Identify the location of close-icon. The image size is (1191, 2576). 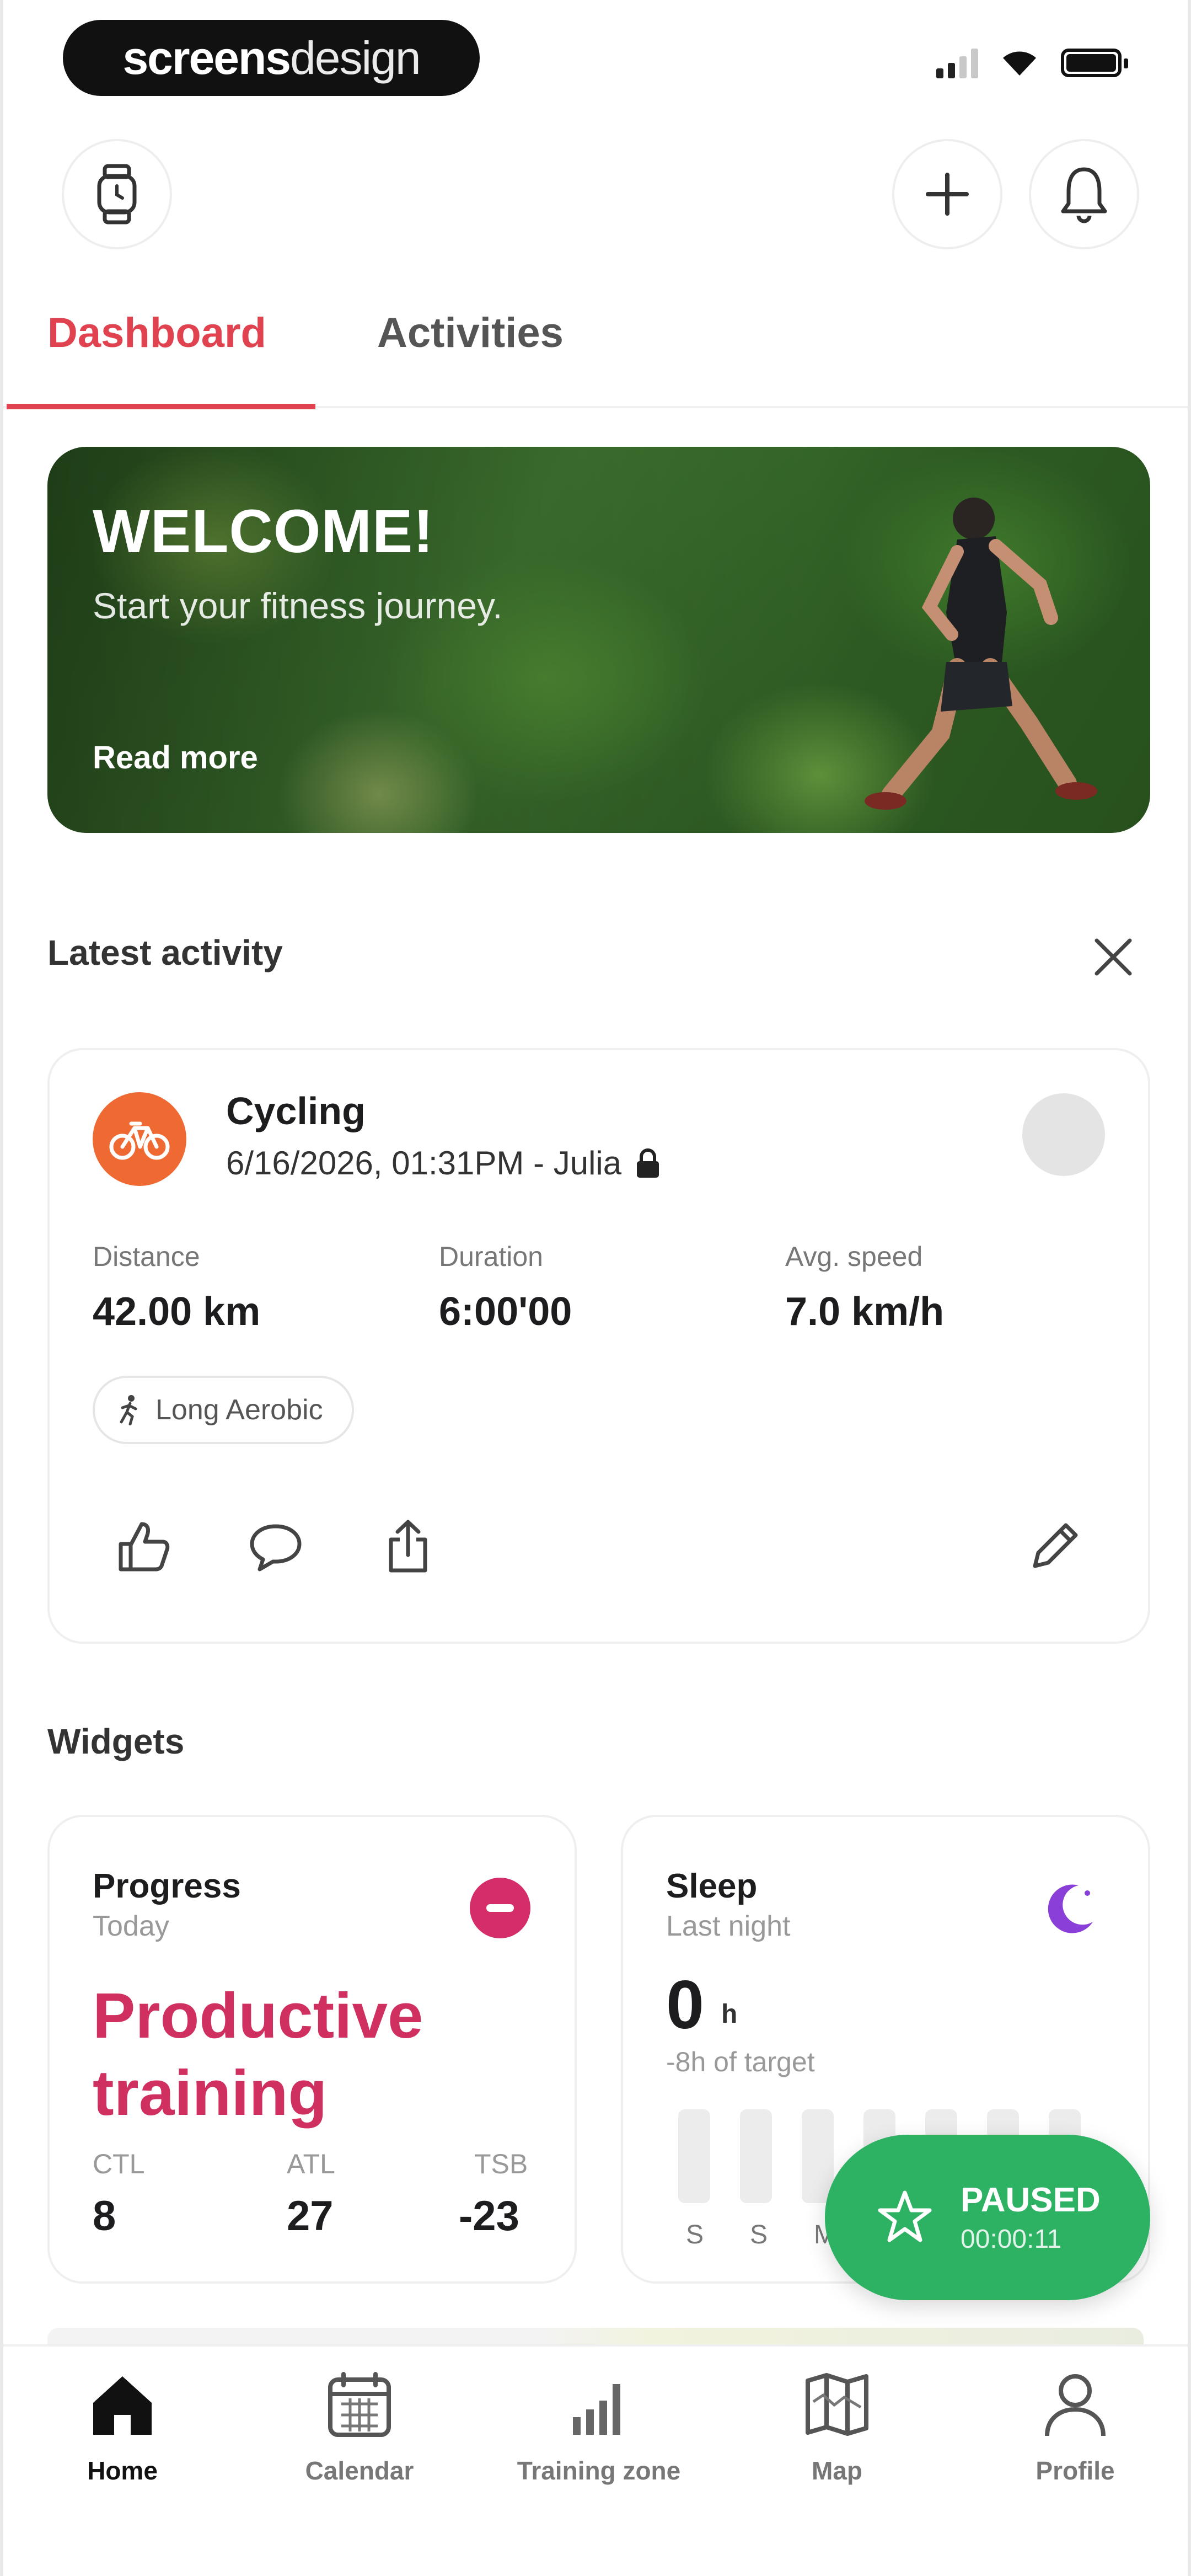
(1113, 957).